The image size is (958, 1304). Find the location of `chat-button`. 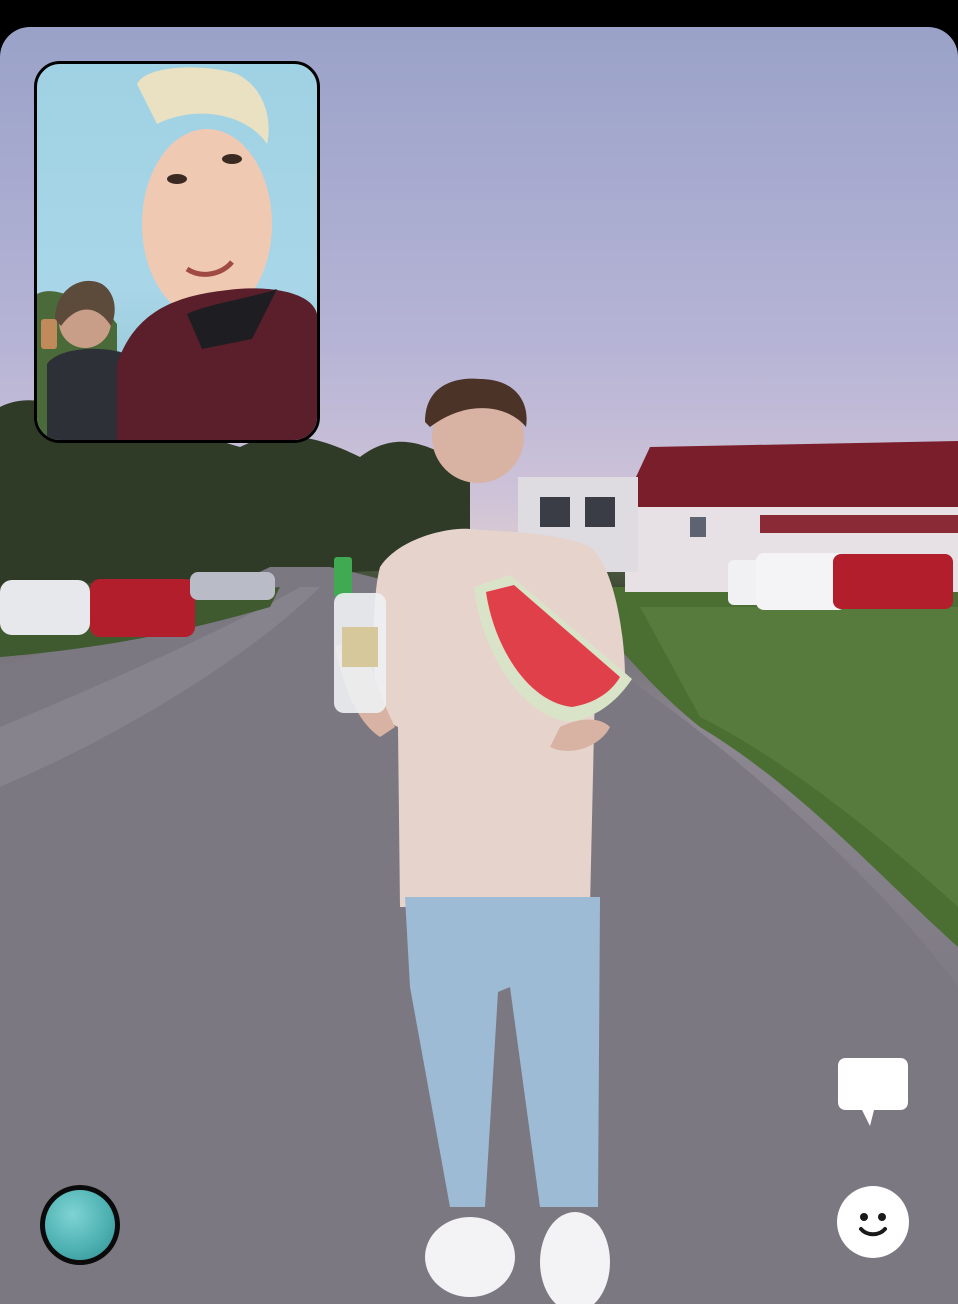

chat-button is located at coordinates (873, 1092).